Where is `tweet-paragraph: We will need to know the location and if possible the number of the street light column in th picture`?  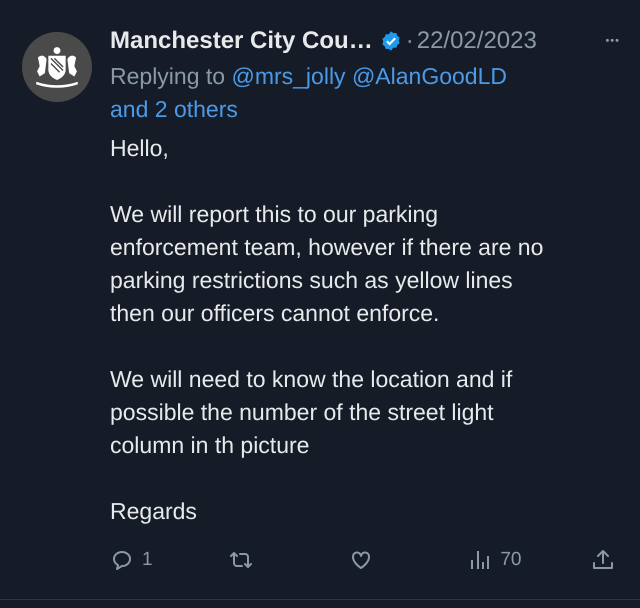
tweet-paragraph: We will need to know the location and if possible the number of the street light column in th picture is located at coordinates (312, 412).